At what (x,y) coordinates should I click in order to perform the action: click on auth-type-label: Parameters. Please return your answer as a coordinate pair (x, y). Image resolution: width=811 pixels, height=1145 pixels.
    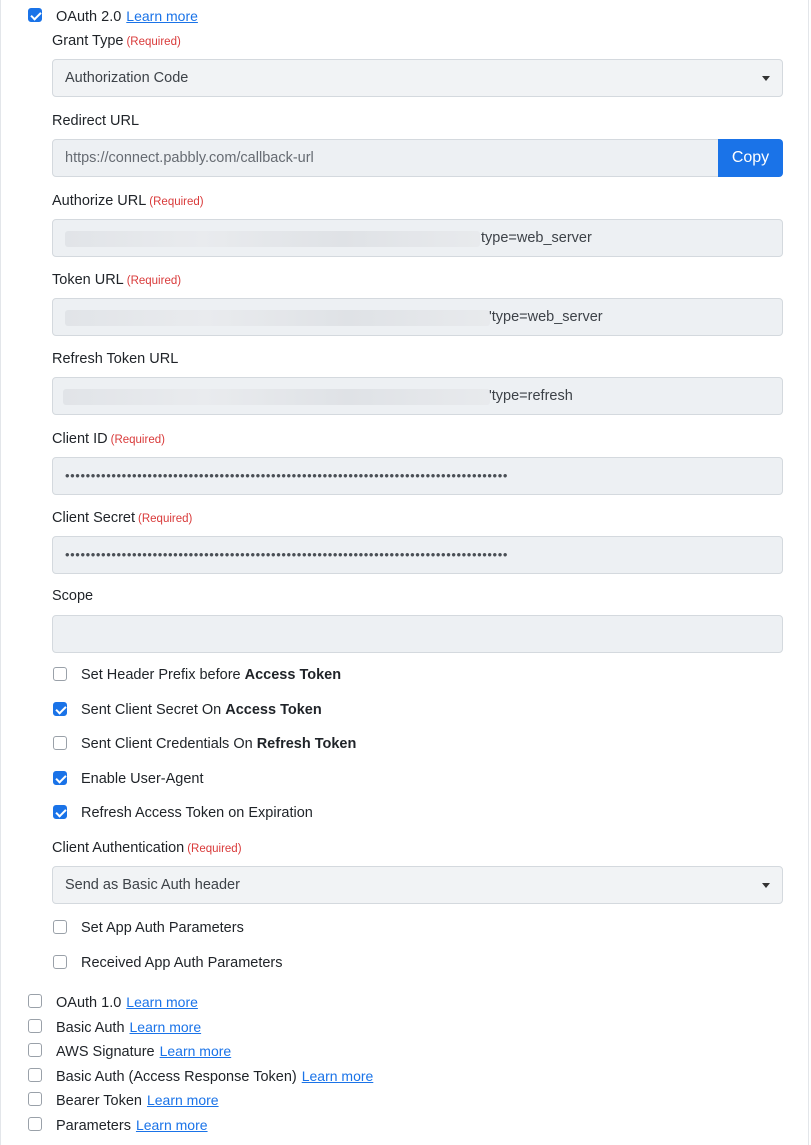
    Looking at the image, I should click on (93, 1126).